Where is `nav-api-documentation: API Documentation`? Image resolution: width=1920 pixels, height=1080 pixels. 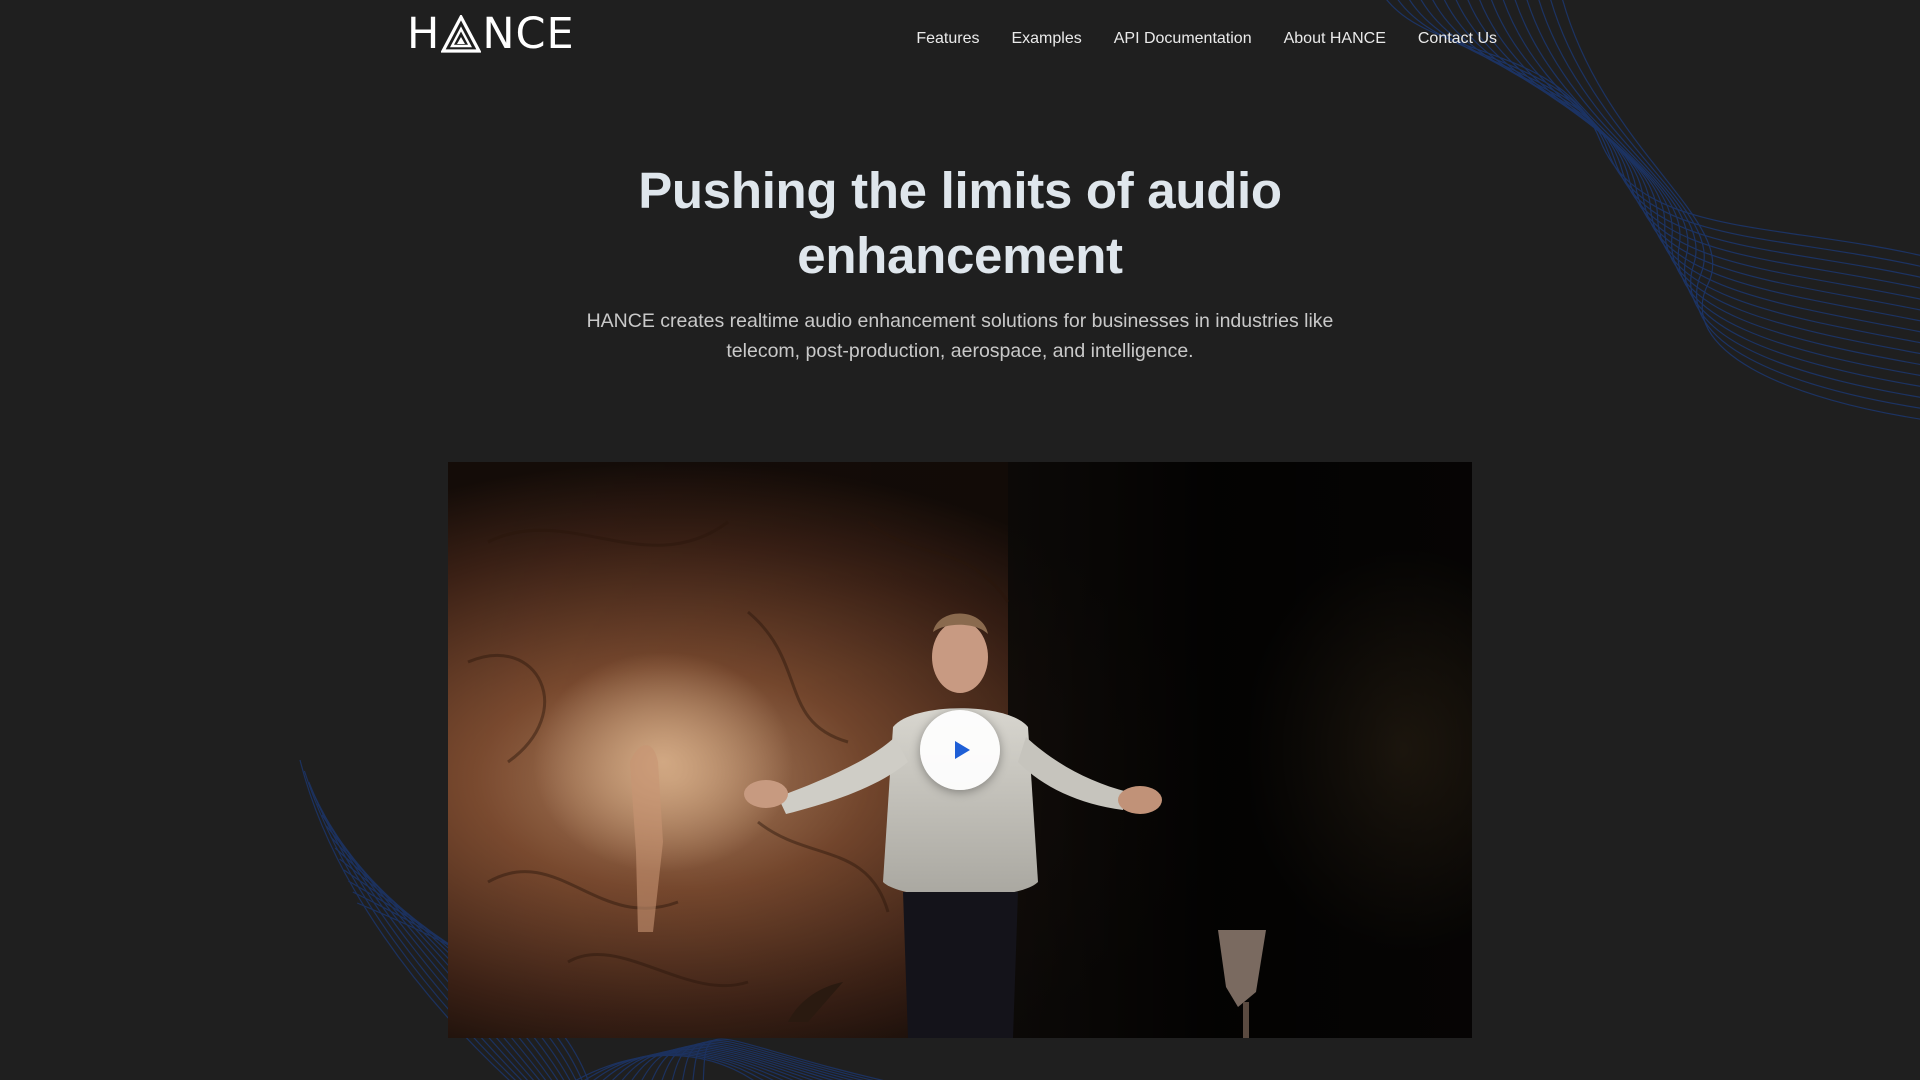 nav-api-documentation: API Documentation is located at coordinates (1183, 39).